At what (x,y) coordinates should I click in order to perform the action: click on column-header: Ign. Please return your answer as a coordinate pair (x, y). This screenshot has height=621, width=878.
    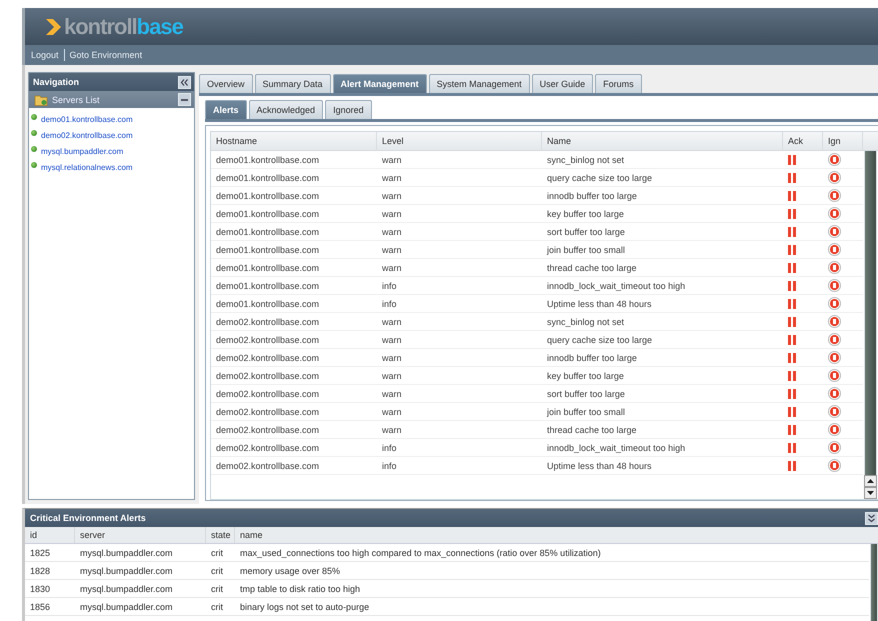
    Looking at the image, I should click on (843, 141).